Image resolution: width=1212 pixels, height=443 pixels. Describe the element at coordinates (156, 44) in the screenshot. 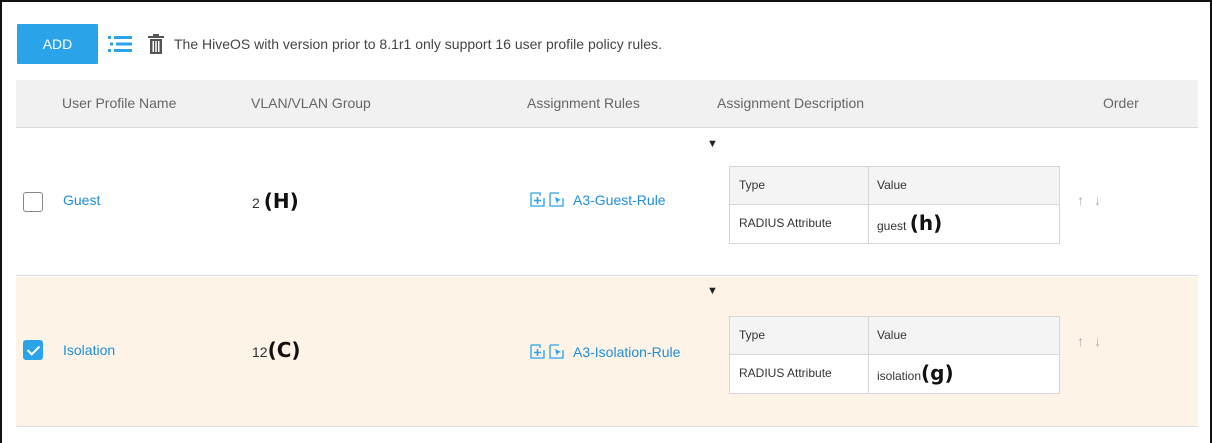

I see `trash-icon` at that location.